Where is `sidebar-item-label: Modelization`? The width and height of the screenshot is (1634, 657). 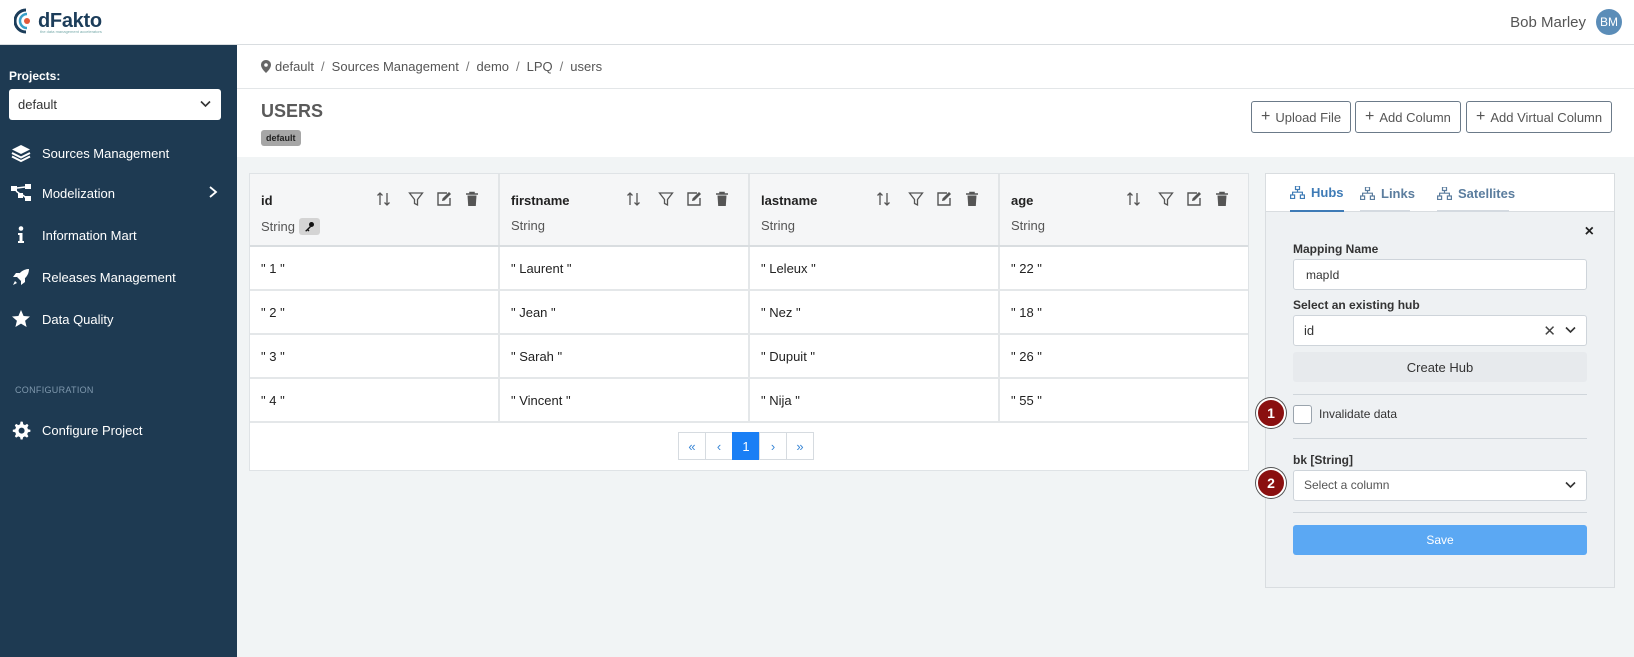 sidebar-item-label: Modelization is located at coordinates (78, 193).